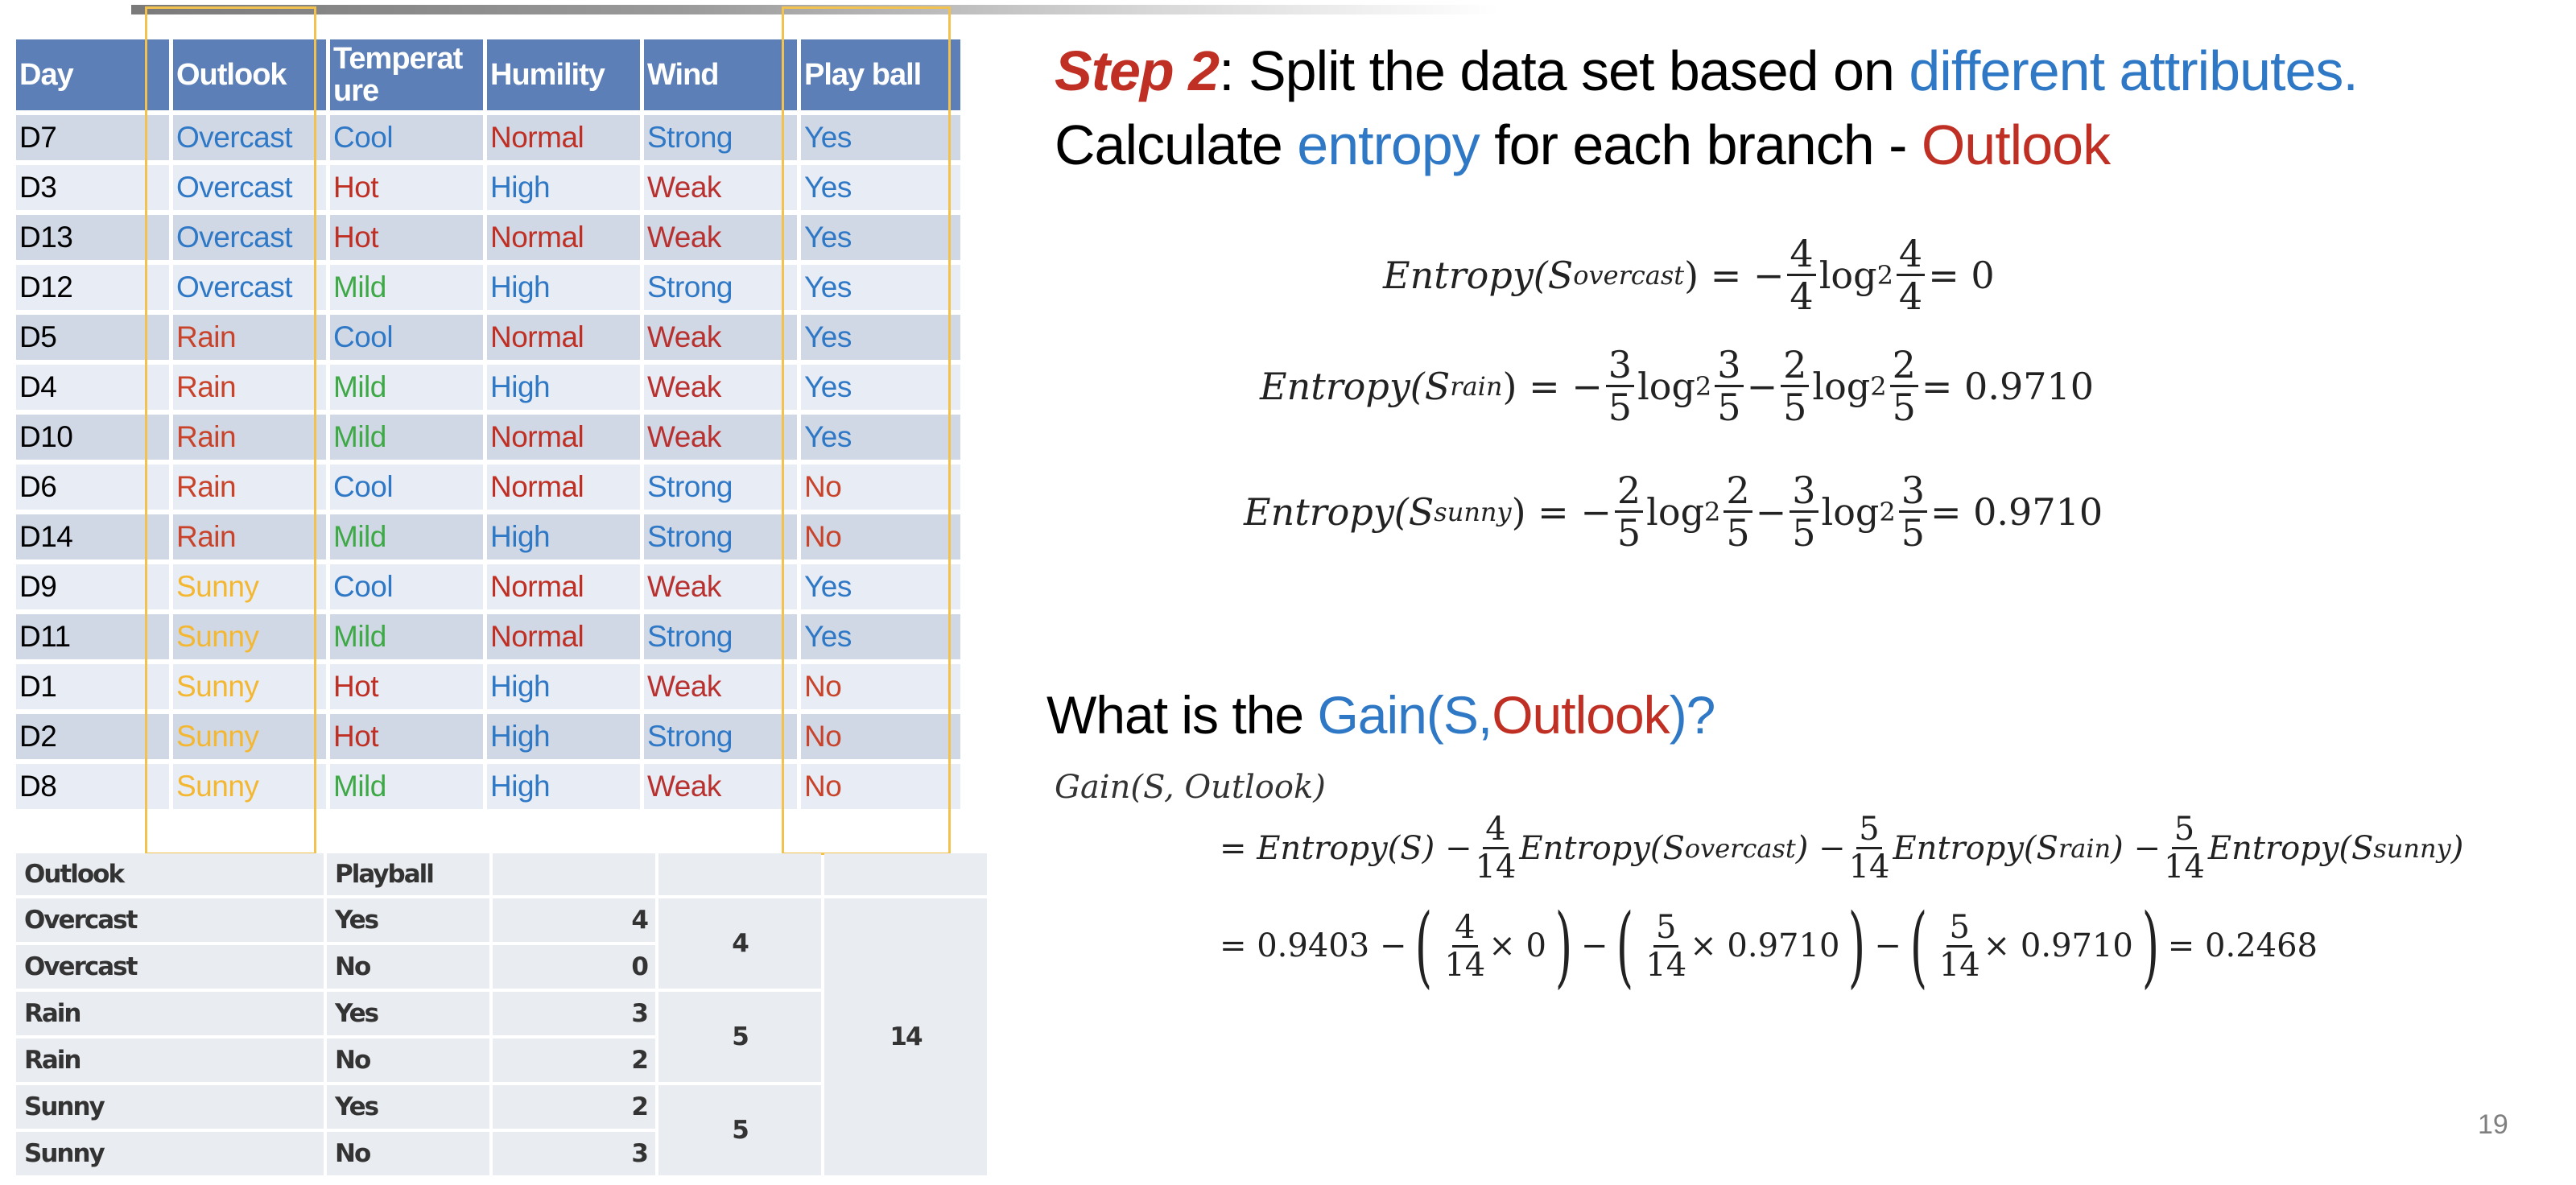 The height and width of the screenshot is (1185, 2576). I want to click on cell-day: D12, so click(92, 287).